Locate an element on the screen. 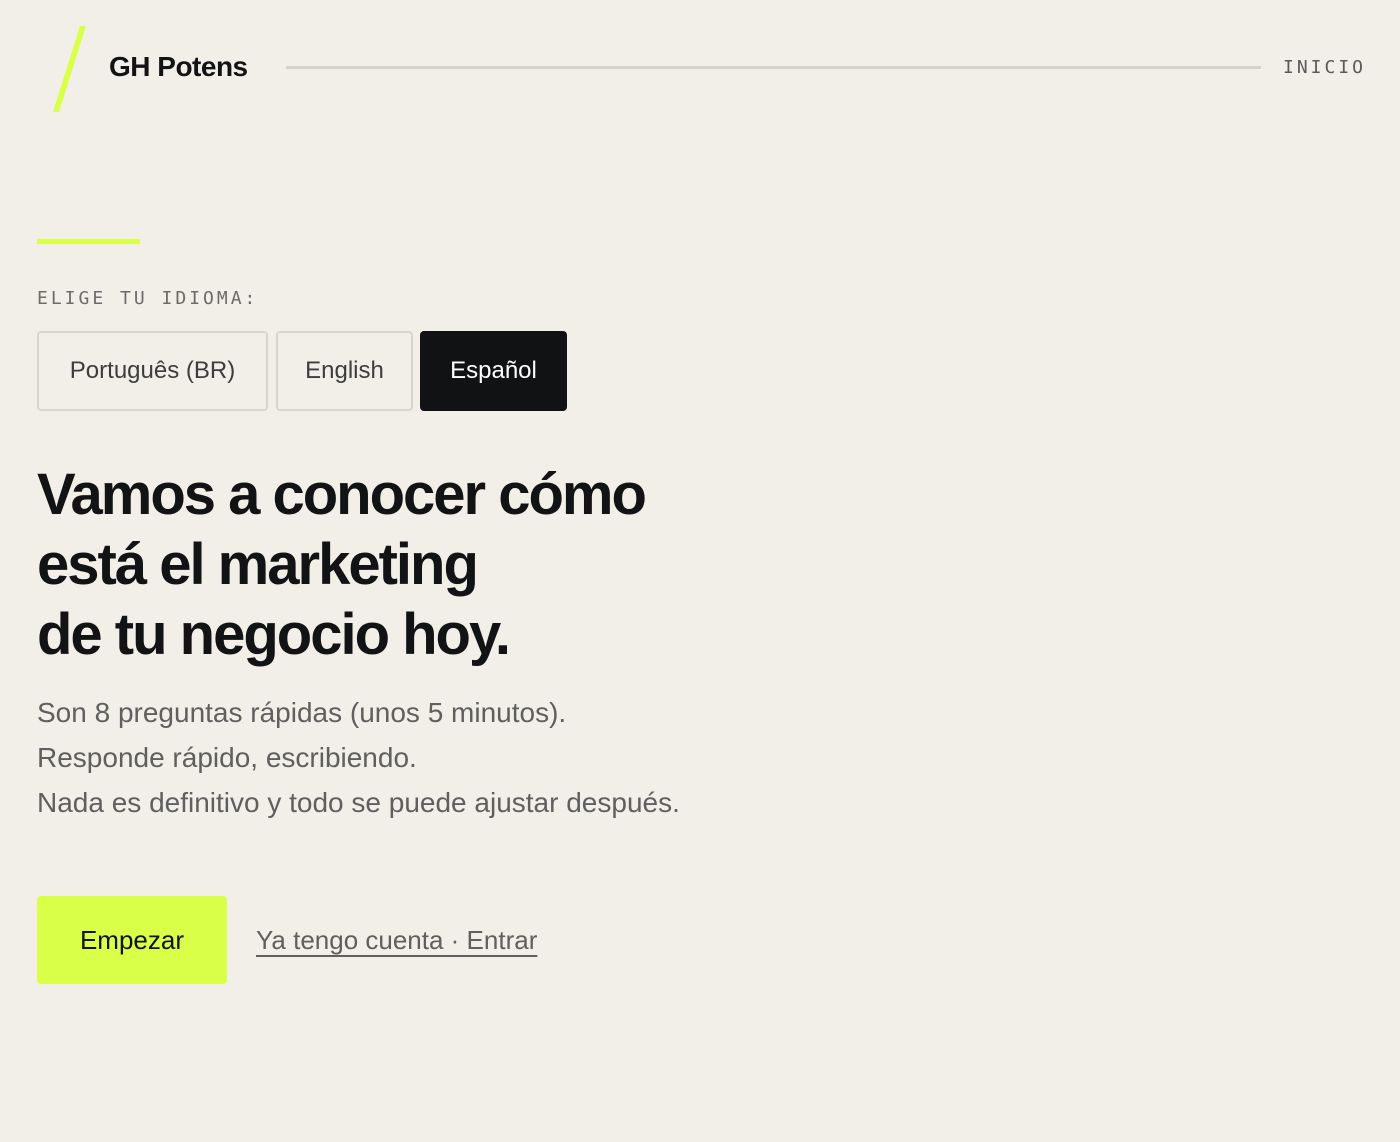 The height and width of the screenshot is (1142, 1400). headline-line: Vamos a conocer cómo is located at coordinates (342, 494).